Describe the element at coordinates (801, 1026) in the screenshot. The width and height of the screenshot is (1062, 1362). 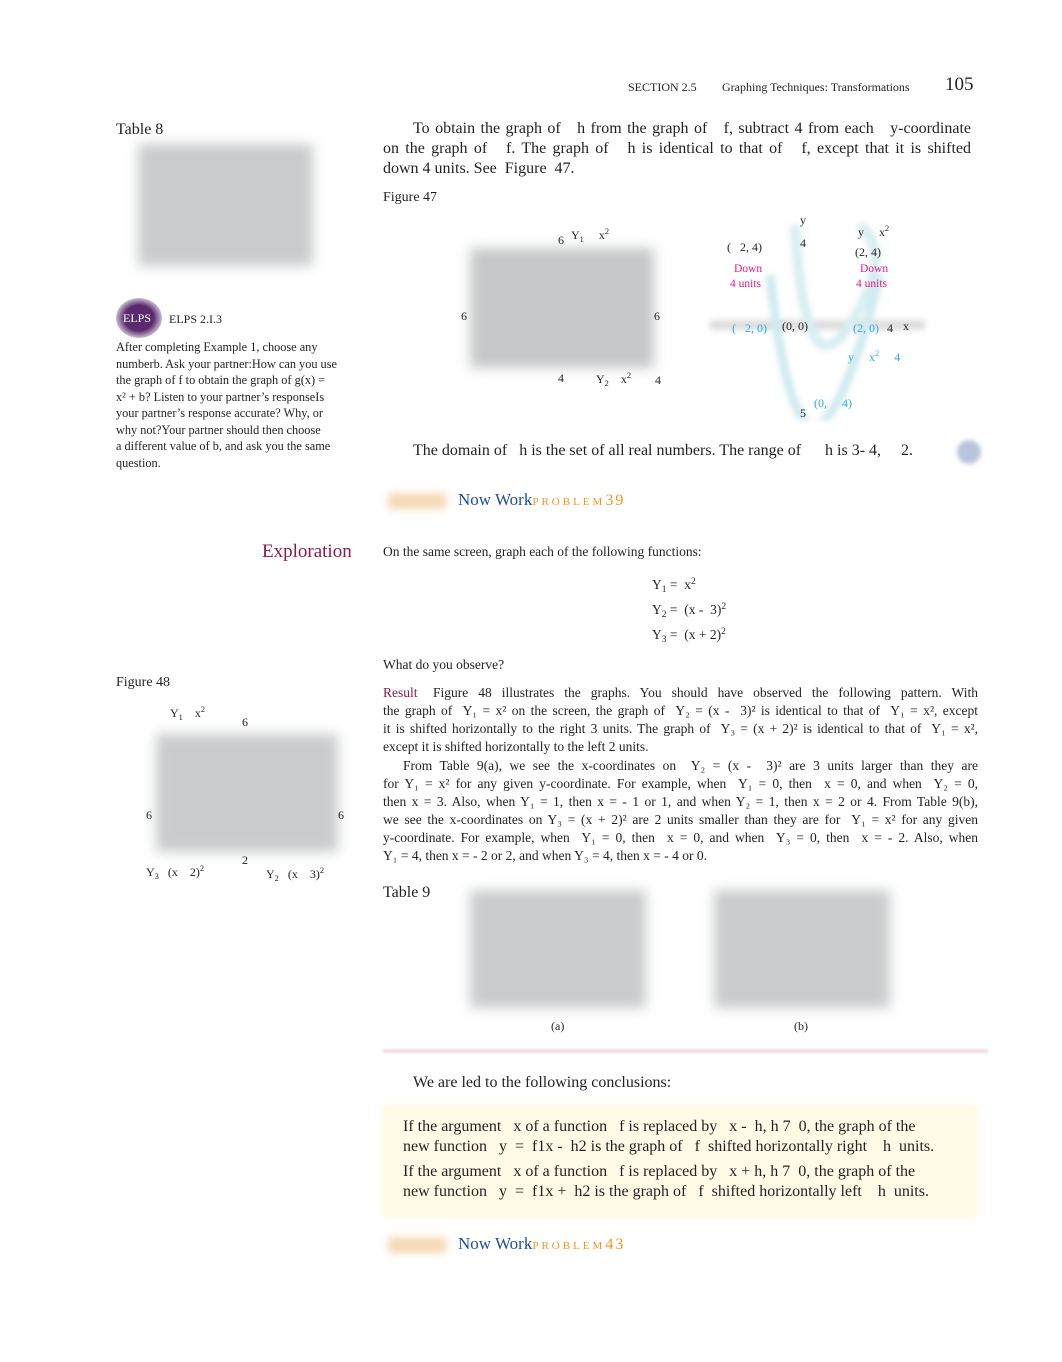
I see `table9b-caption: (b)` at that location.